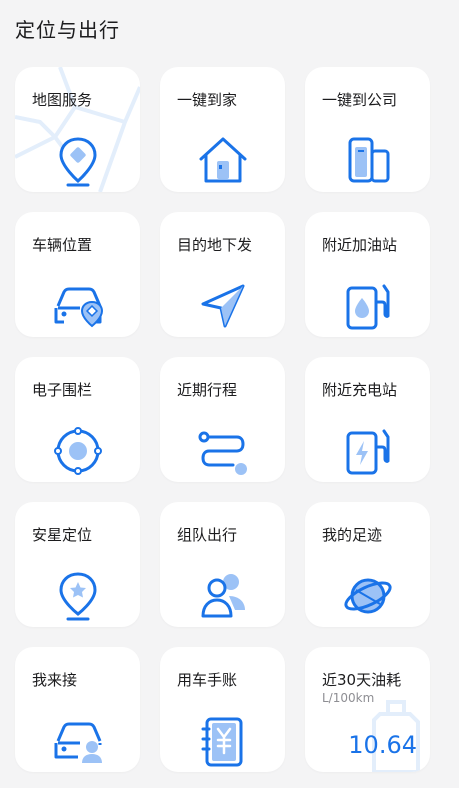  Describe the element at coordinates (223, 306) in the screenshot. I see `navigation-arrow-icon` at that location.